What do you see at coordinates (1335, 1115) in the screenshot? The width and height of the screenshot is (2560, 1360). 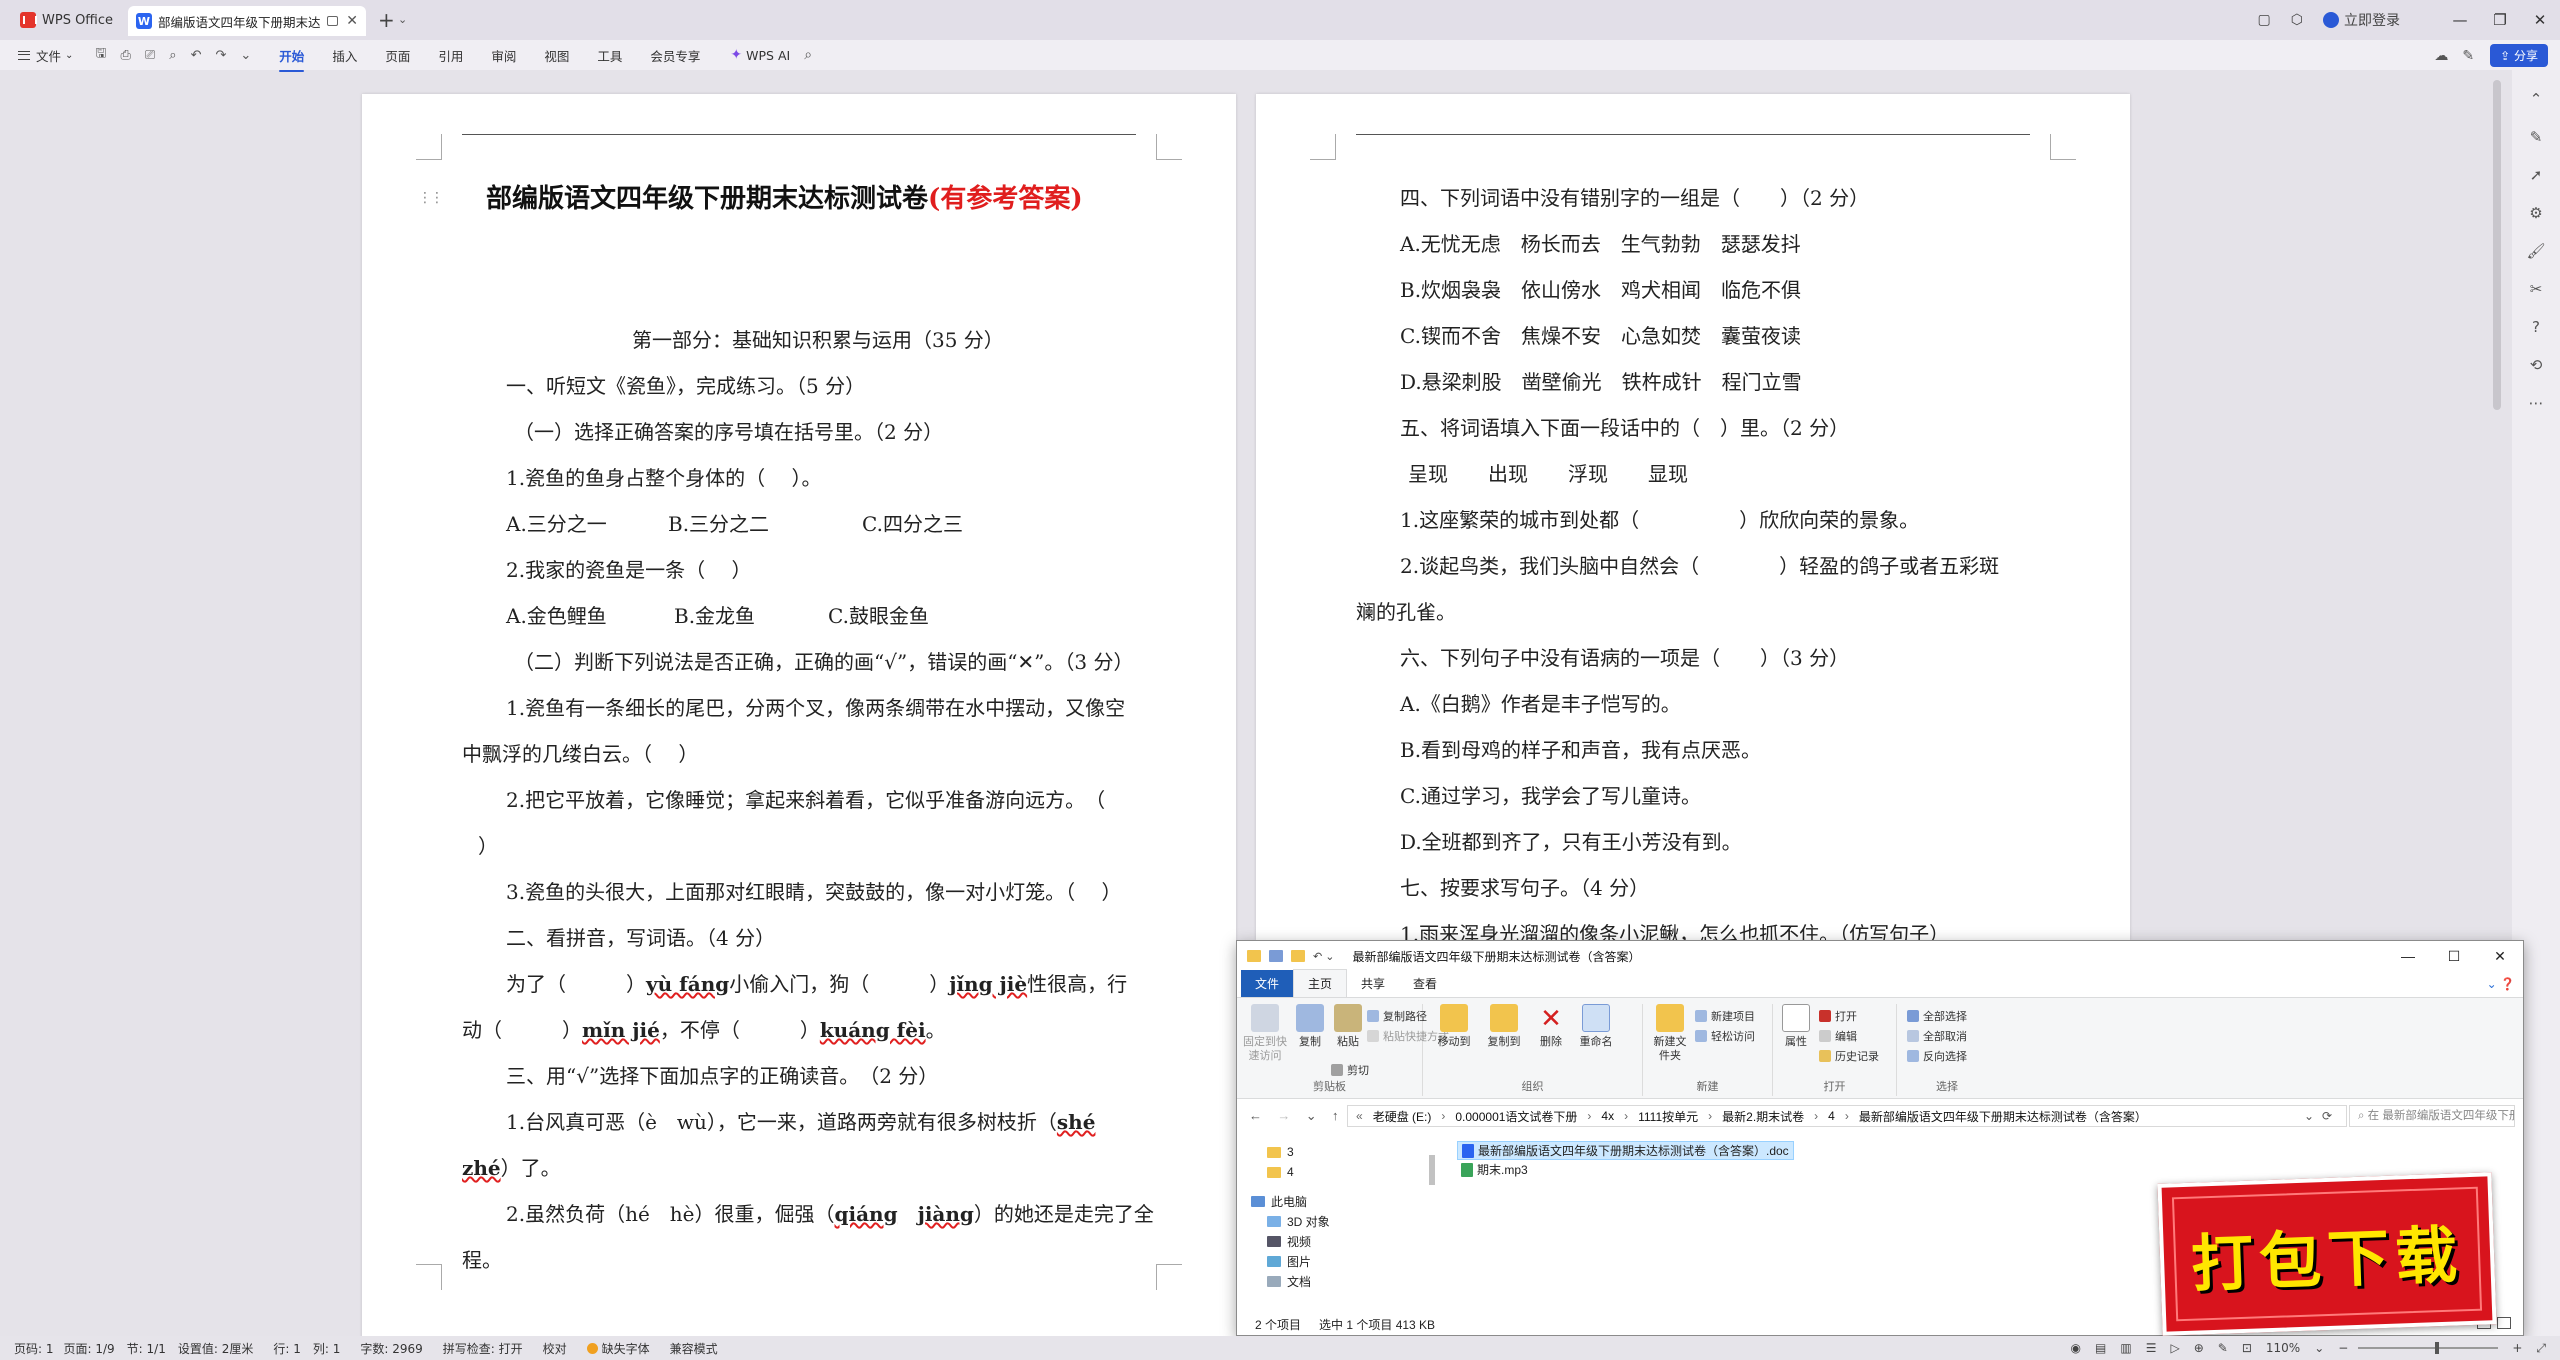 I see `up-arrow-icon: ↑` at bounding box center [1335, 1115].